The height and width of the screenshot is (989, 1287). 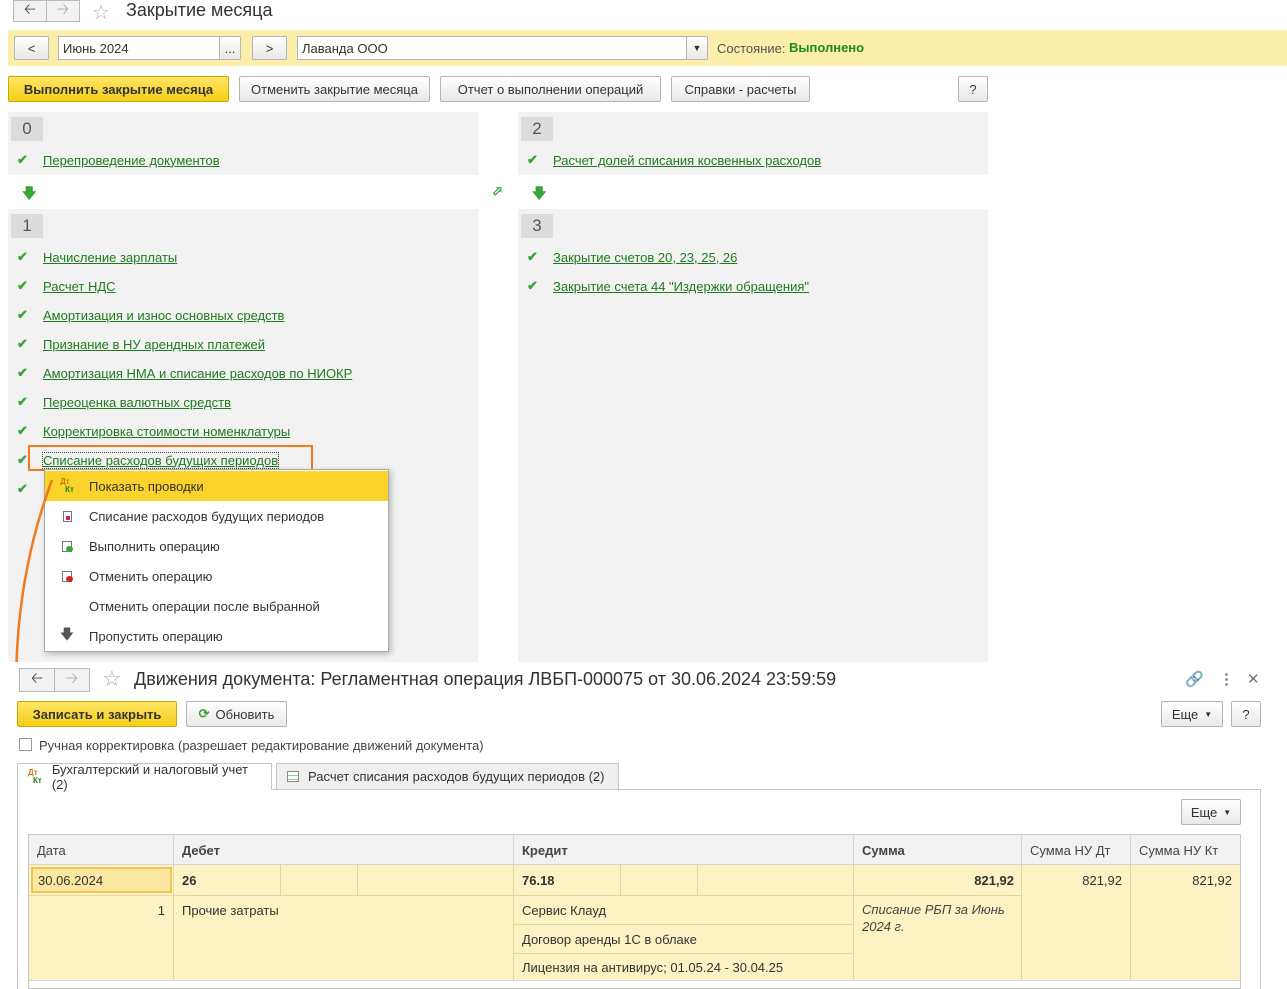 What do you see at coordinates (564, 910) in the screenshot?
I see `cell-credit-subconto-1: Сервис Клауд` at bounding box center [564, 910].